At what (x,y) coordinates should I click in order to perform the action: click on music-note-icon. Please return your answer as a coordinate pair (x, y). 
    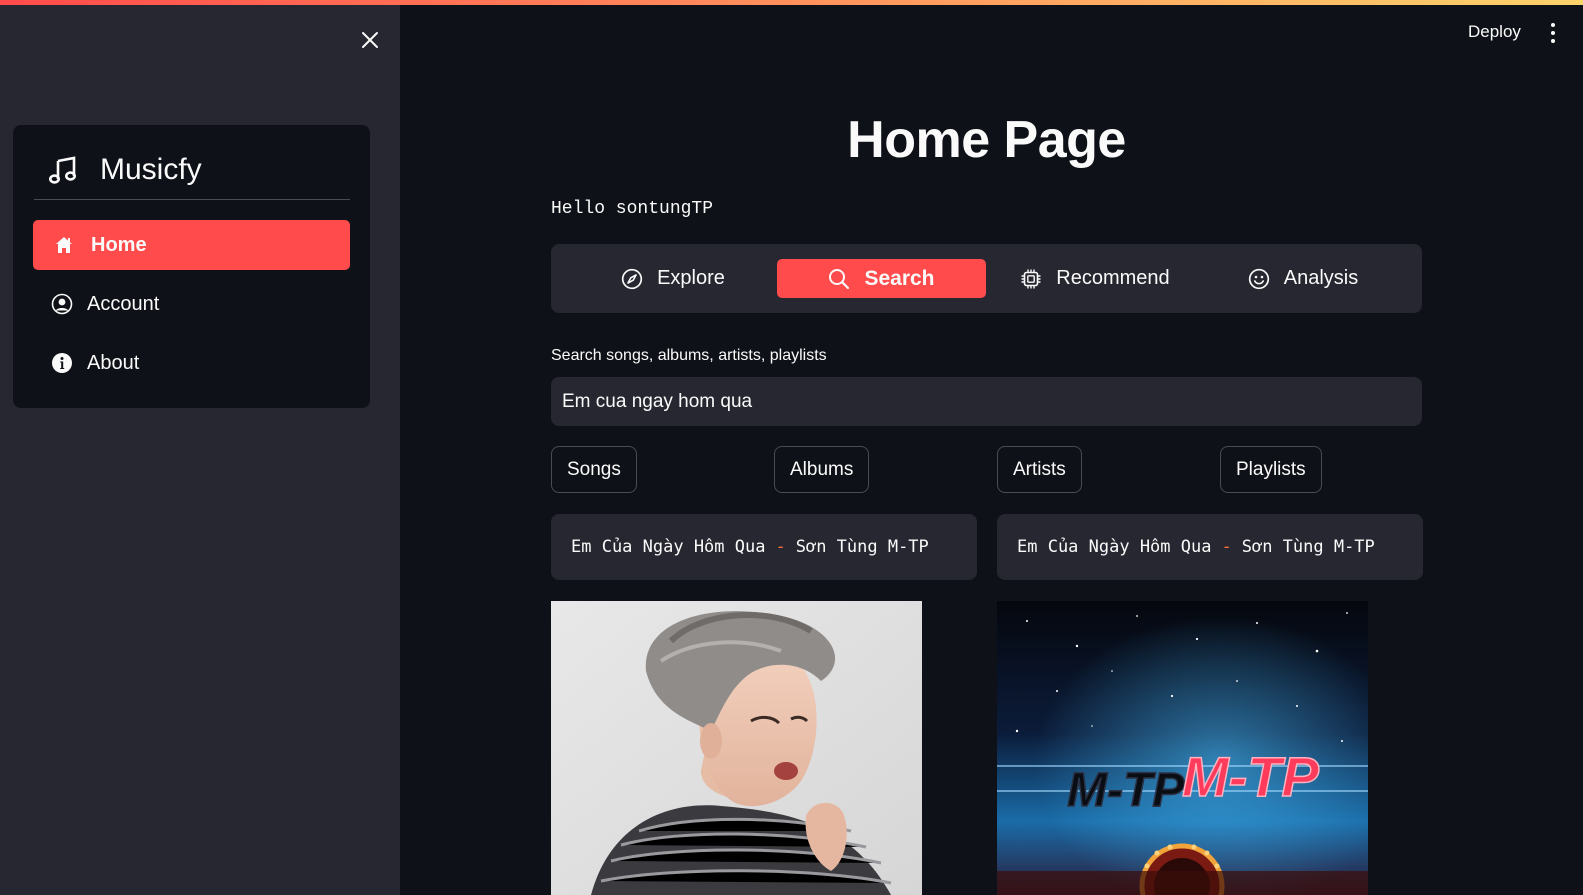
    Looking at the image, I should click on (62, 170).